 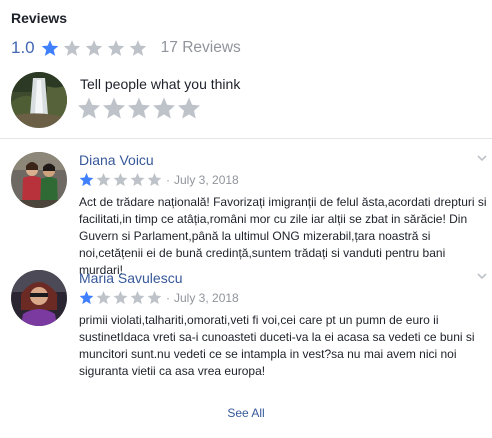 What do you see at coordinates (201, 48) in the screenshot?
I see `review-count: 17 Reviews` at bounding box center [201, 48].